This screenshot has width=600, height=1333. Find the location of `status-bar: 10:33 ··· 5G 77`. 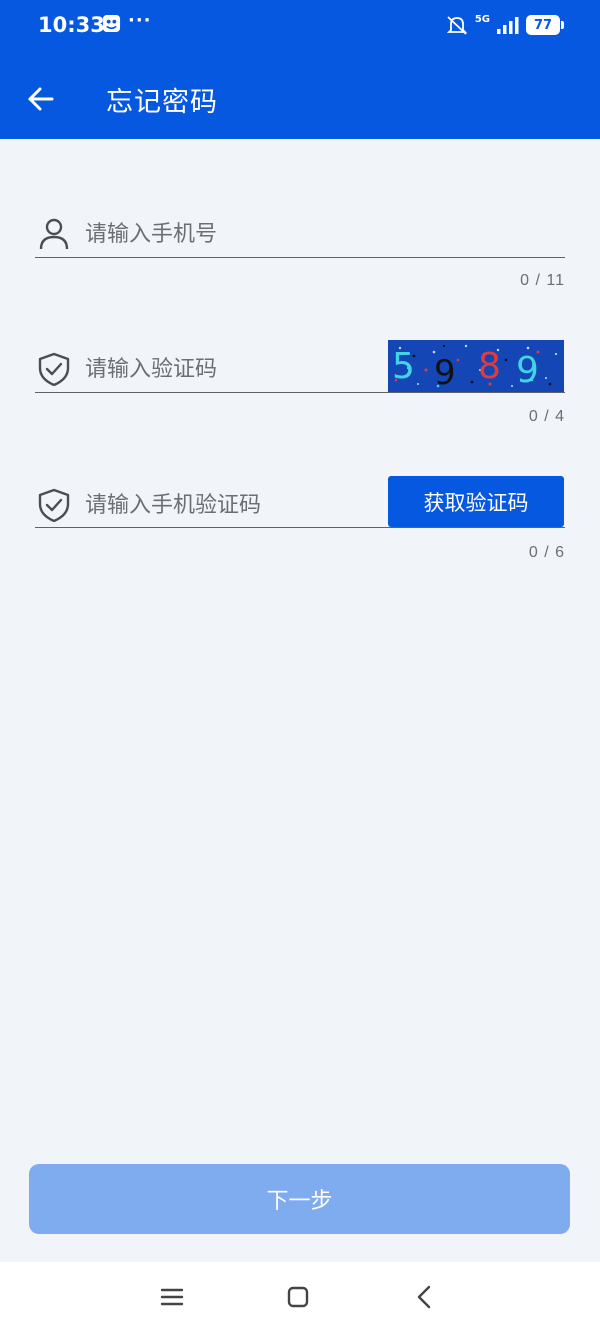

status-bar: 10:33 ··· 5G 77 is located at coordinates (300, 26).